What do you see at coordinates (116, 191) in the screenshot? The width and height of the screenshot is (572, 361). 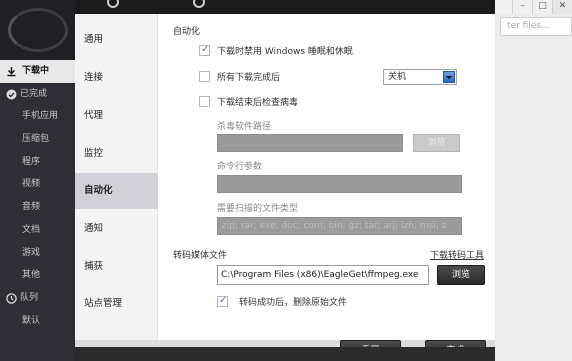 I see `tab-automation: 自动化` at bounding box center [116, 191].